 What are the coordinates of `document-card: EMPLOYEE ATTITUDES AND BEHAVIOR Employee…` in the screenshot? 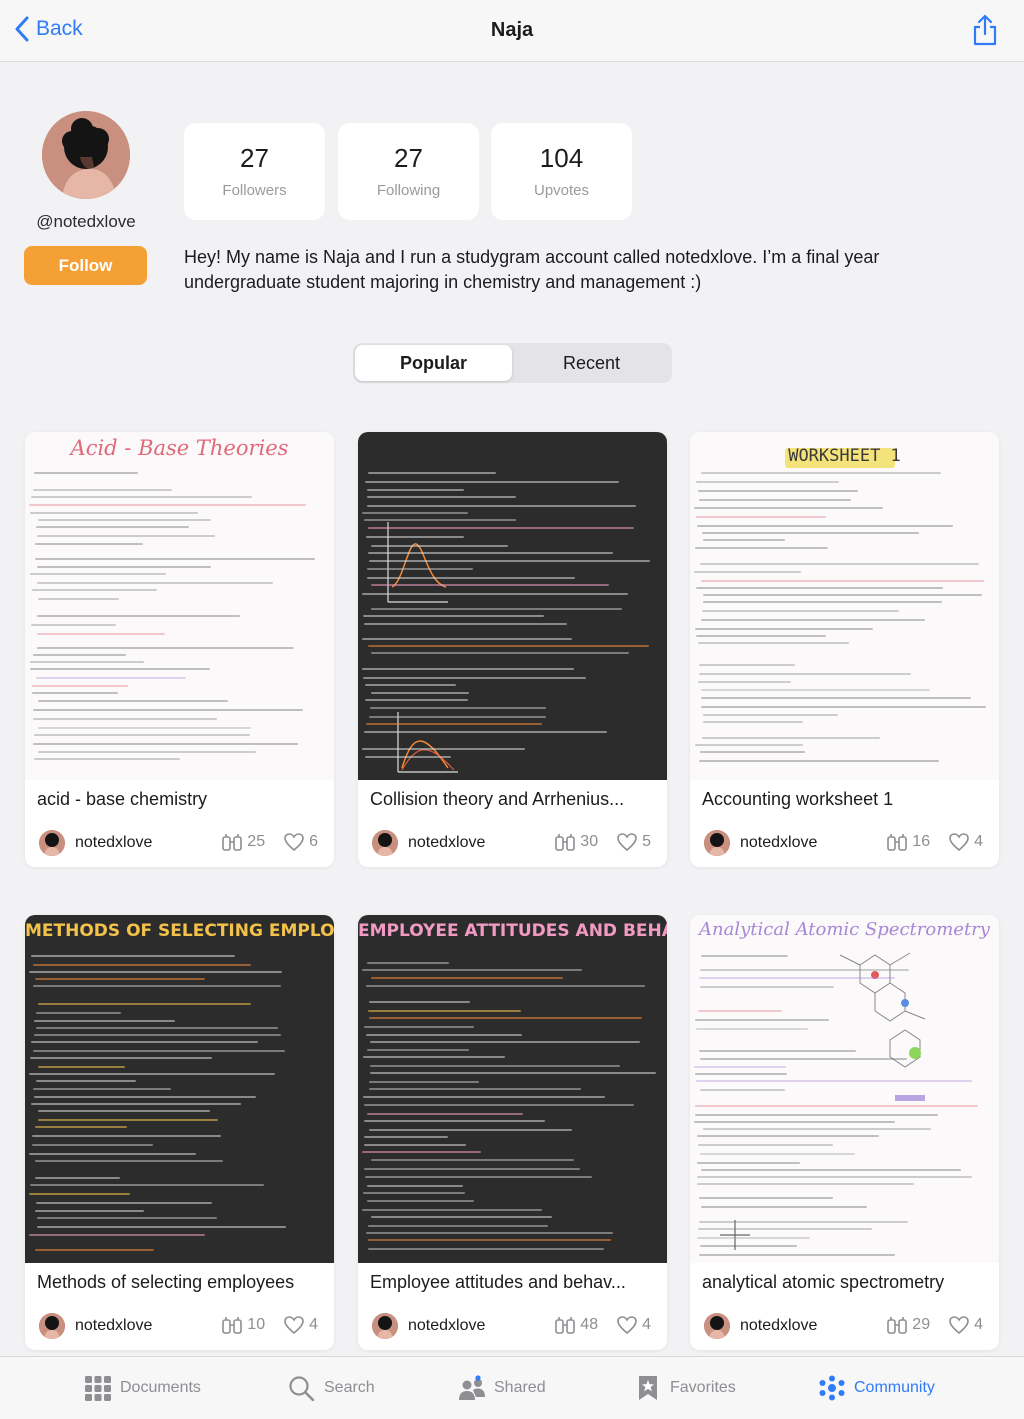 It's located at (512, 1132).